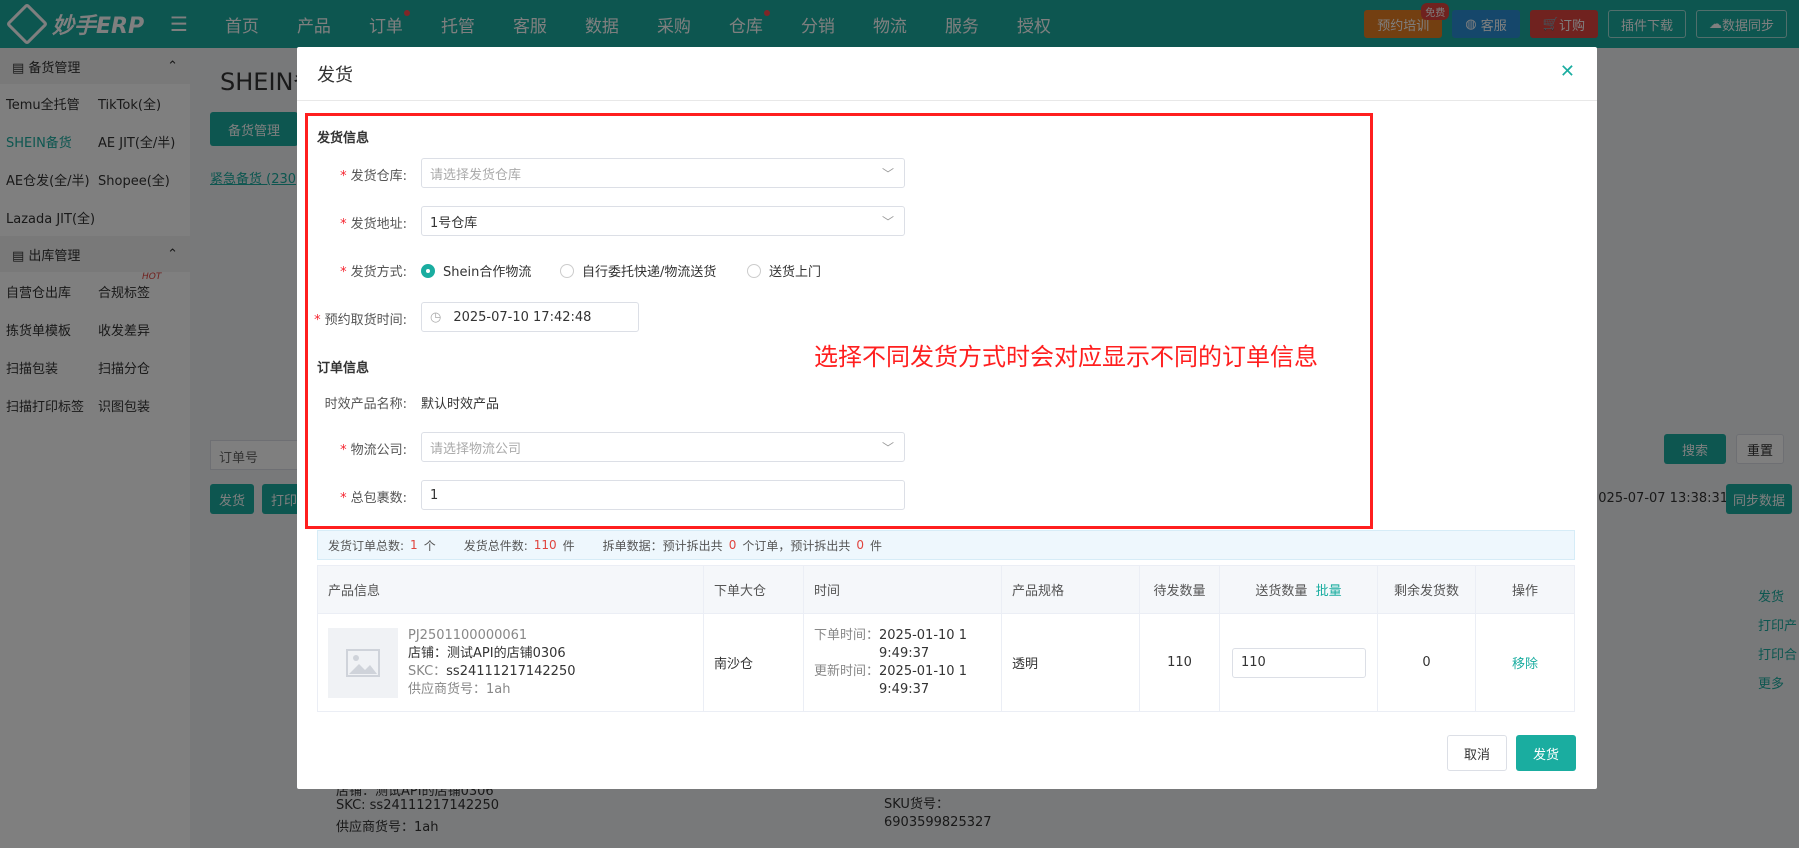  I want to click on logistics-label-text: 物流公司:, so click(378, 450).